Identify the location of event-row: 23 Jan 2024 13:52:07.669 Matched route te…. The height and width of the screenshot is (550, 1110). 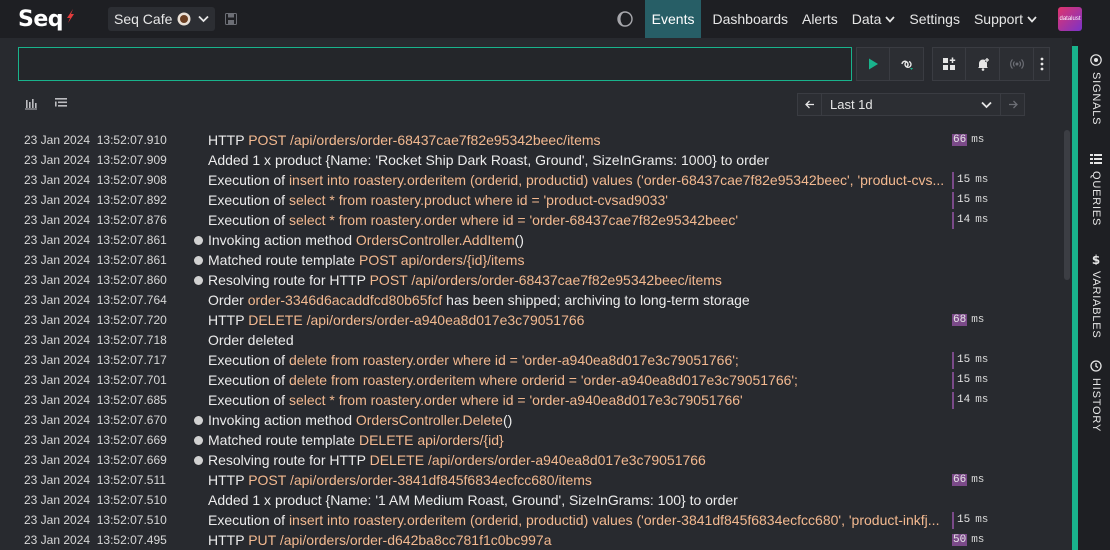
(531, 440).